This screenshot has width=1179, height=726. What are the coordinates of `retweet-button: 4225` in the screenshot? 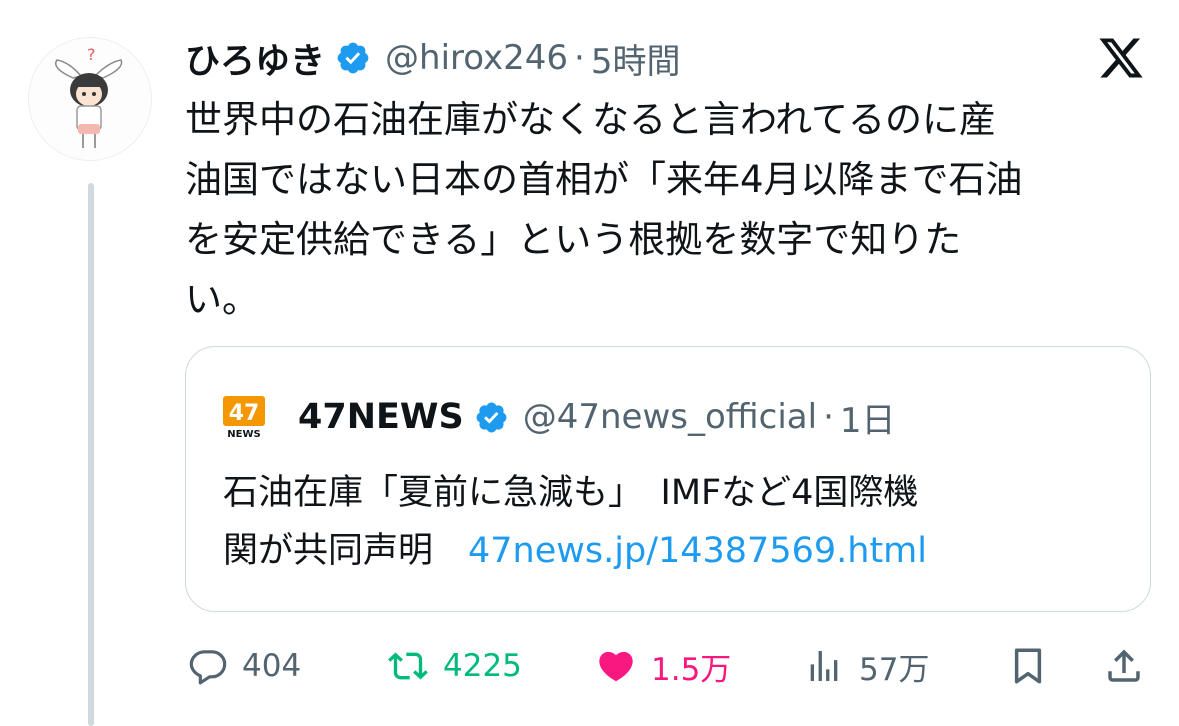 It's located at (454, 666).